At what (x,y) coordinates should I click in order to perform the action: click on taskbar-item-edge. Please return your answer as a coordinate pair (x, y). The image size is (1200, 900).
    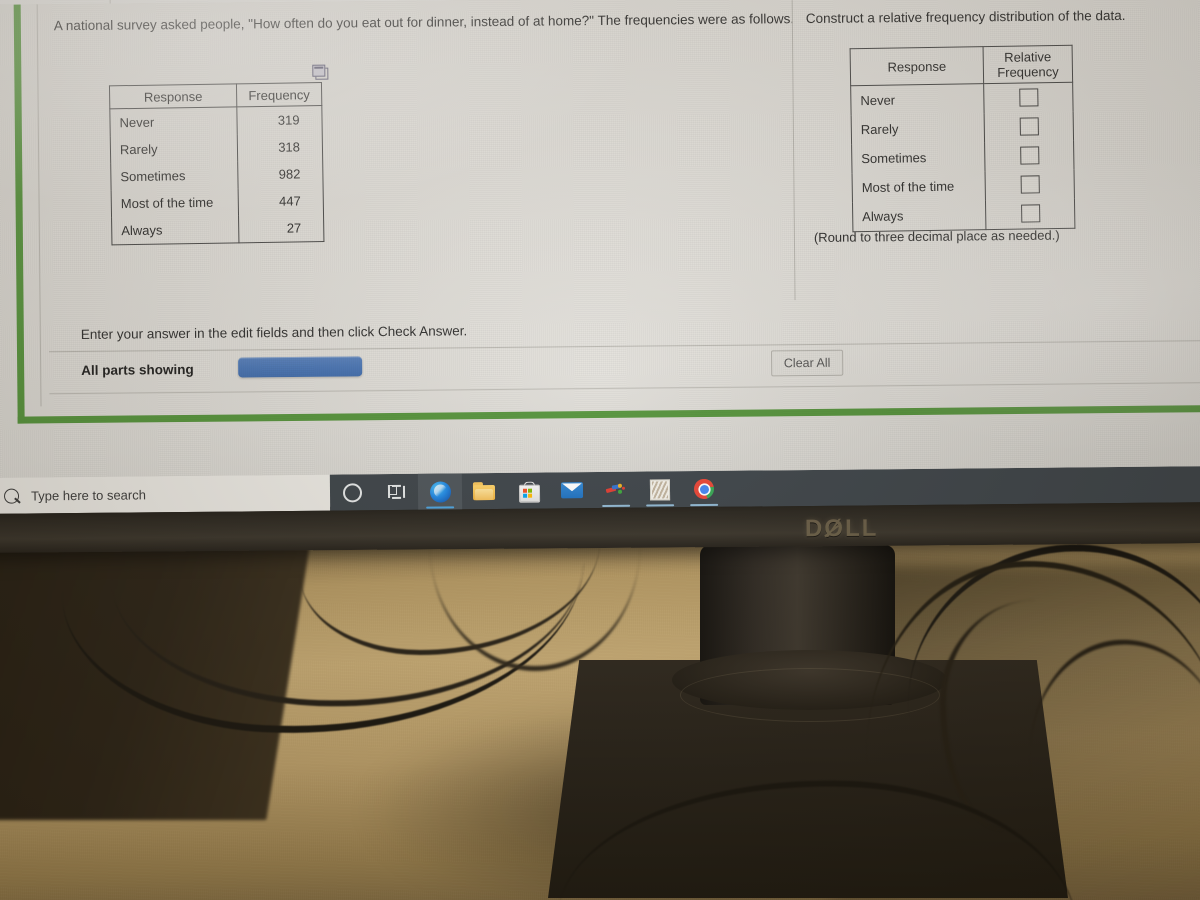
    Looking at the image, I should click on (440, 491).